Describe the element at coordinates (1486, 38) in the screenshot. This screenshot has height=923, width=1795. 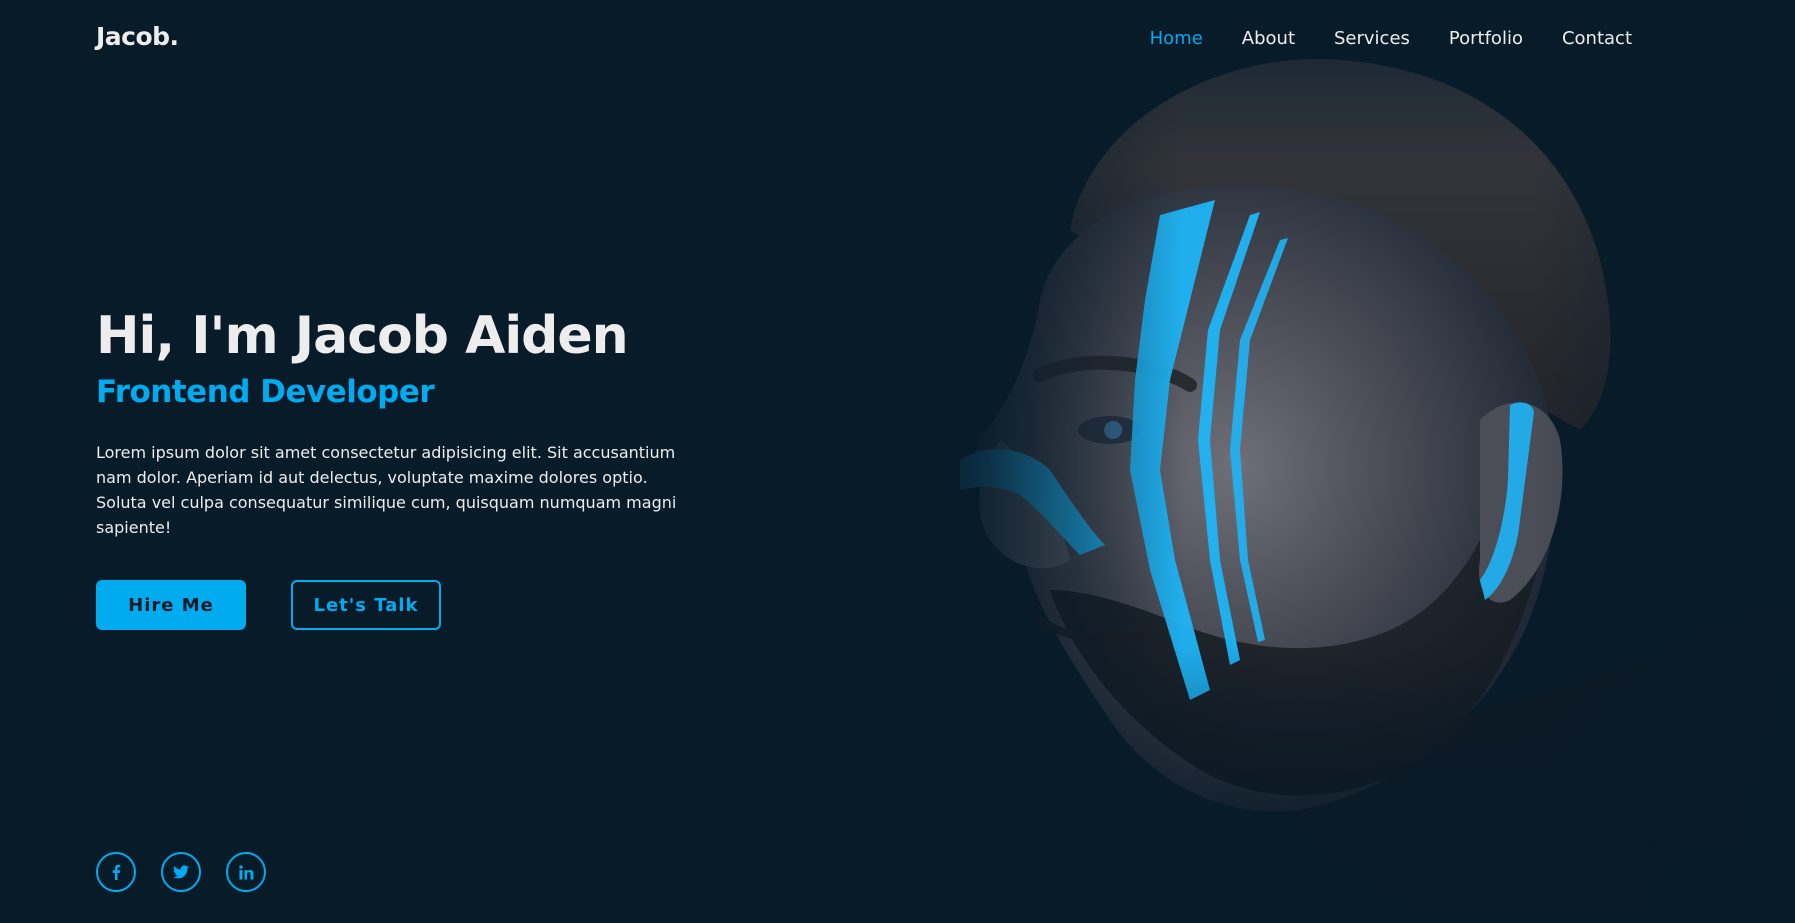
I see `nav-portfolio: Portfolio` at that location.